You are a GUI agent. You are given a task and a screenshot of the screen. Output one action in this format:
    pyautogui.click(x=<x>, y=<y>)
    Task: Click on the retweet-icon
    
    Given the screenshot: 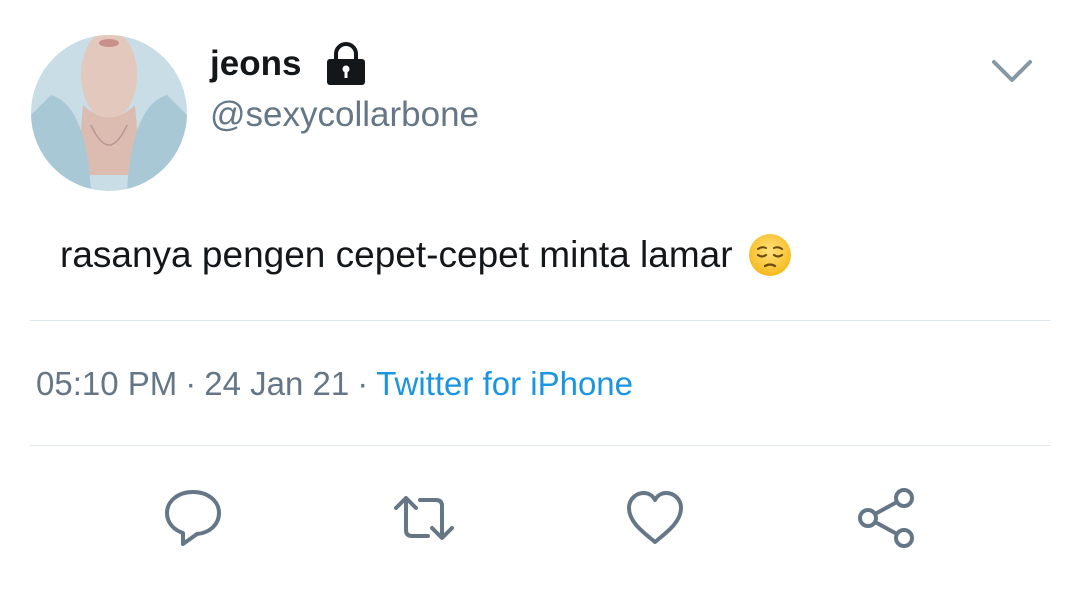 What is the action you would take?
    pyautogui.click(x=424, y=520)
    